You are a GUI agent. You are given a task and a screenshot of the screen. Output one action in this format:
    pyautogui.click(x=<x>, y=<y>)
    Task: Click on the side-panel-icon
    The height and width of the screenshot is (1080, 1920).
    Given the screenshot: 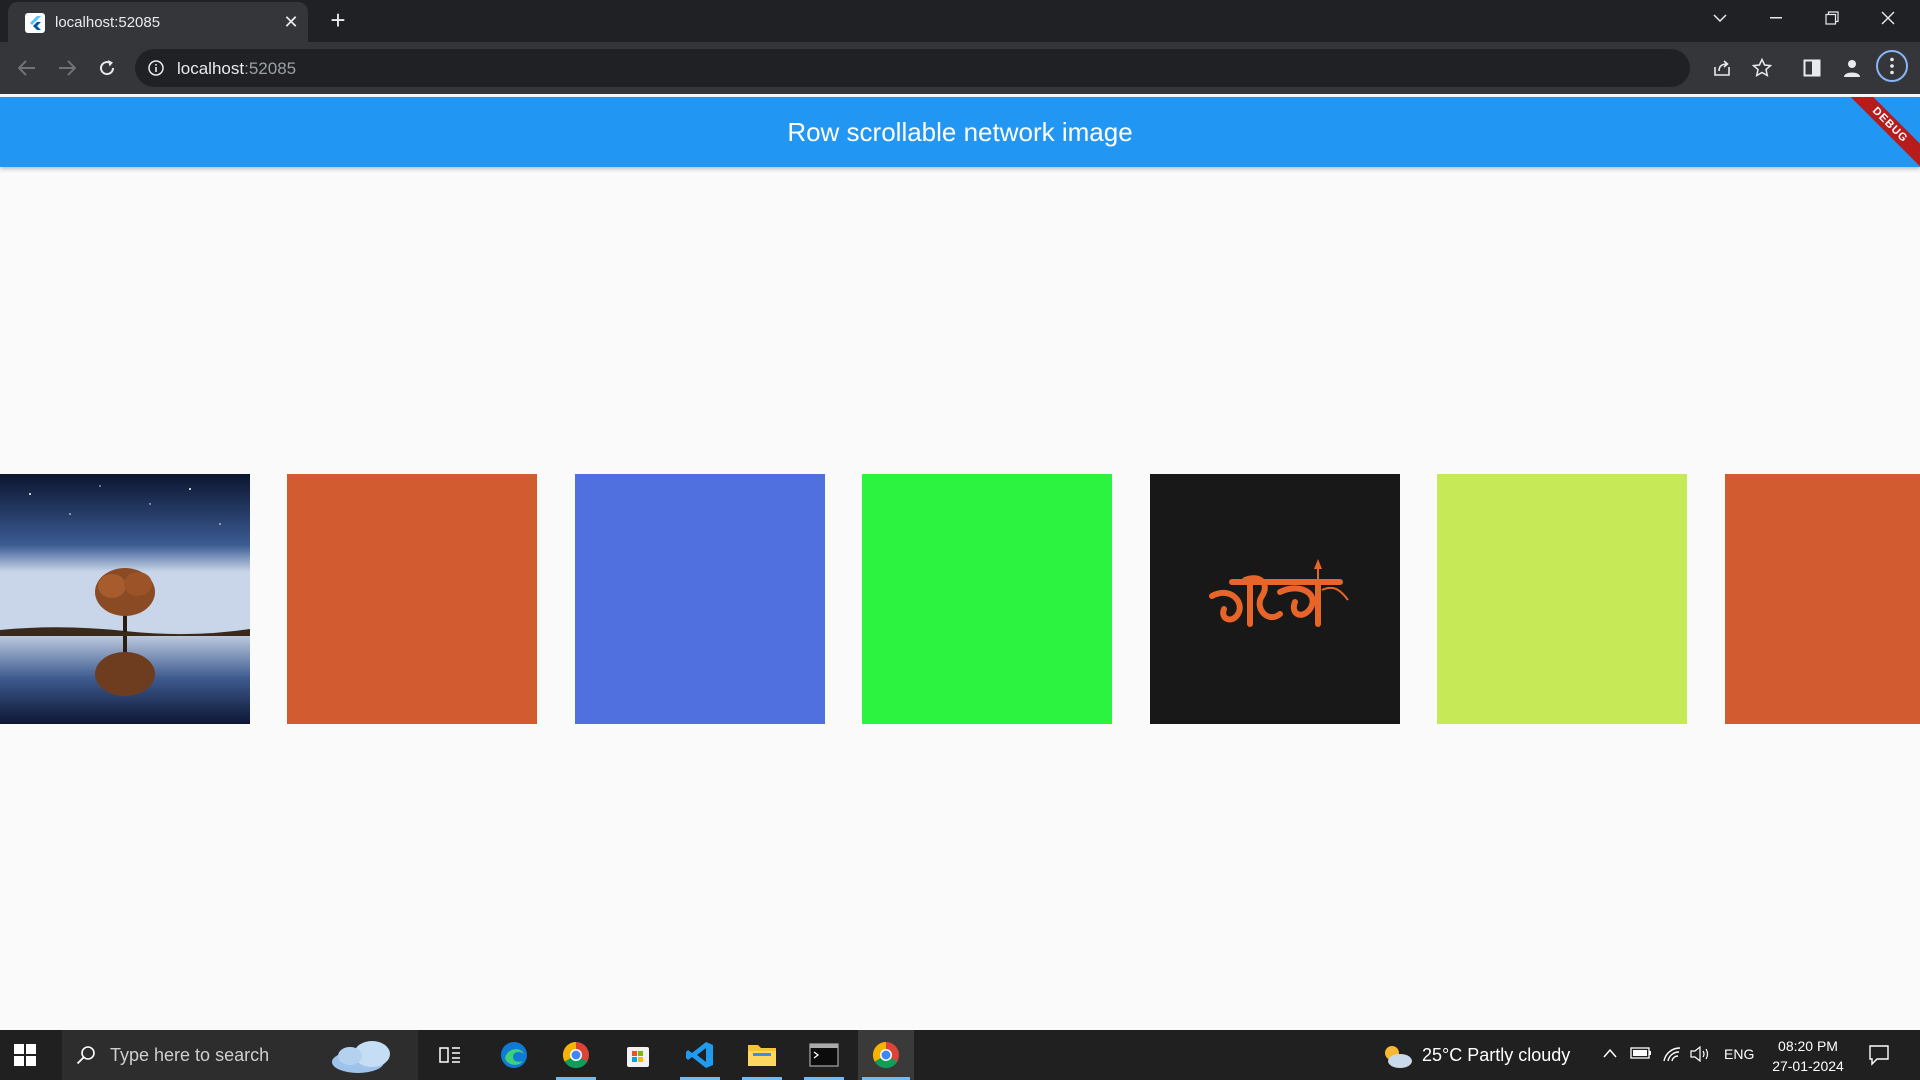 What is the action you would take?
    pyautogui.click(x=1812, y=68)
    